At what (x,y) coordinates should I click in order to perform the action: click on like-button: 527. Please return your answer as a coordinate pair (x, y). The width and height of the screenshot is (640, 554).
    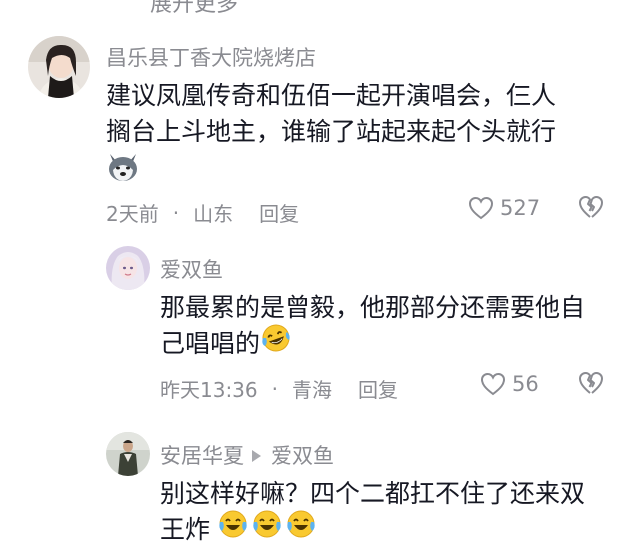
    Looking at the image, I should click on (504, 208).